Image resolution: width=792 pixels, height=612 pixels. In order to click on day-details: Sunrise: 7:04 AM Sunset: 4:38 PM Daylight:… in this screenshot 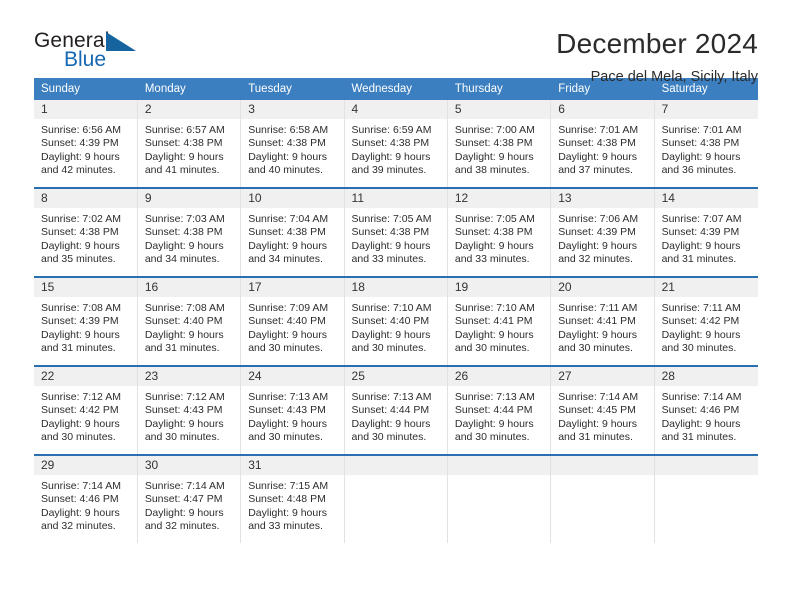, I will do `click(292, 242)`.